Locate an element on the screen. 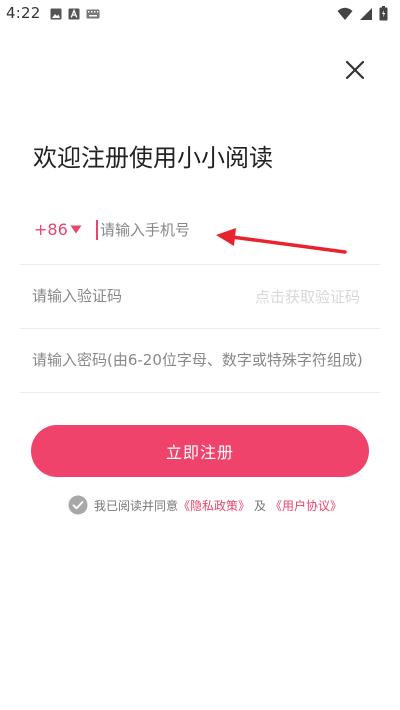 This screenshot has width=400, height=710. password-row is located at coordinates (200, 360).